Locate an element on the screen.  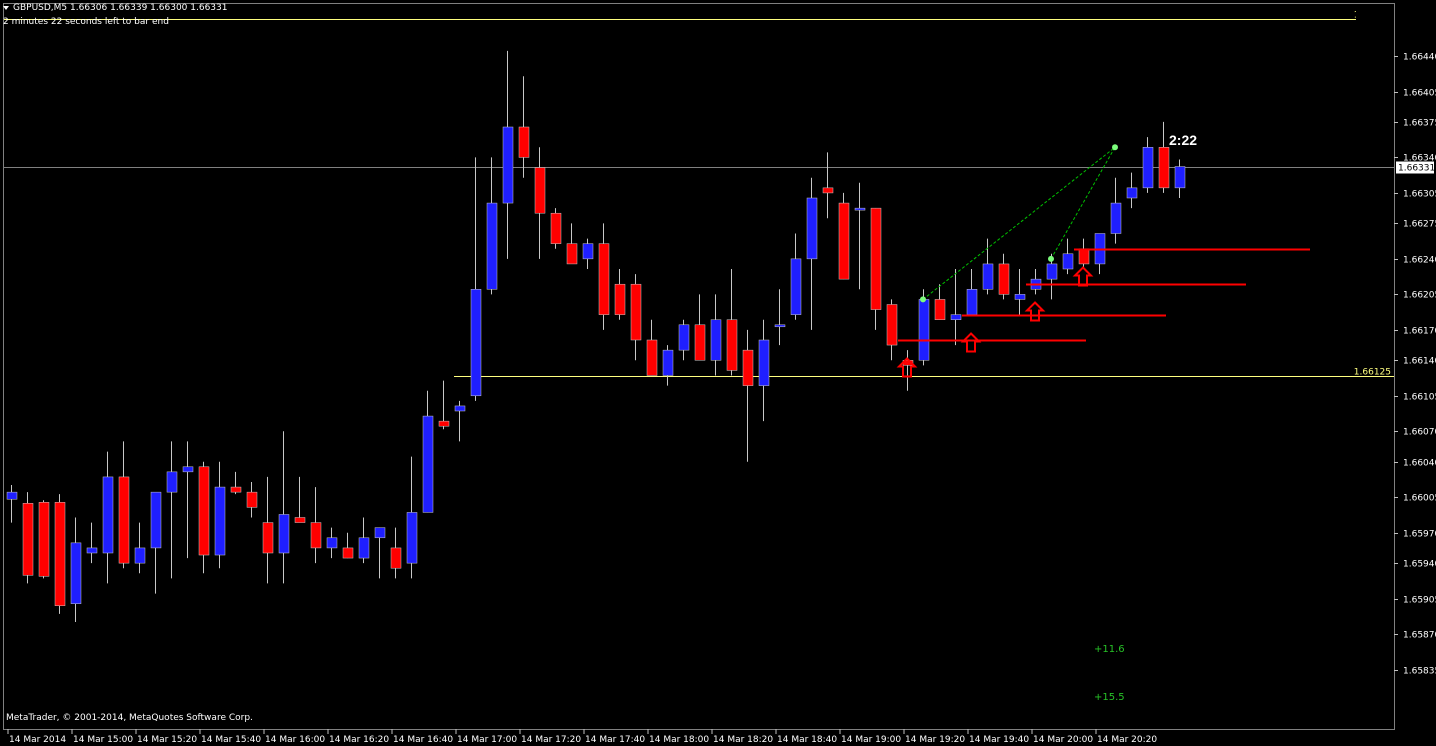
current-price-label: 1.66331 is located at coordinates (1416, 169).